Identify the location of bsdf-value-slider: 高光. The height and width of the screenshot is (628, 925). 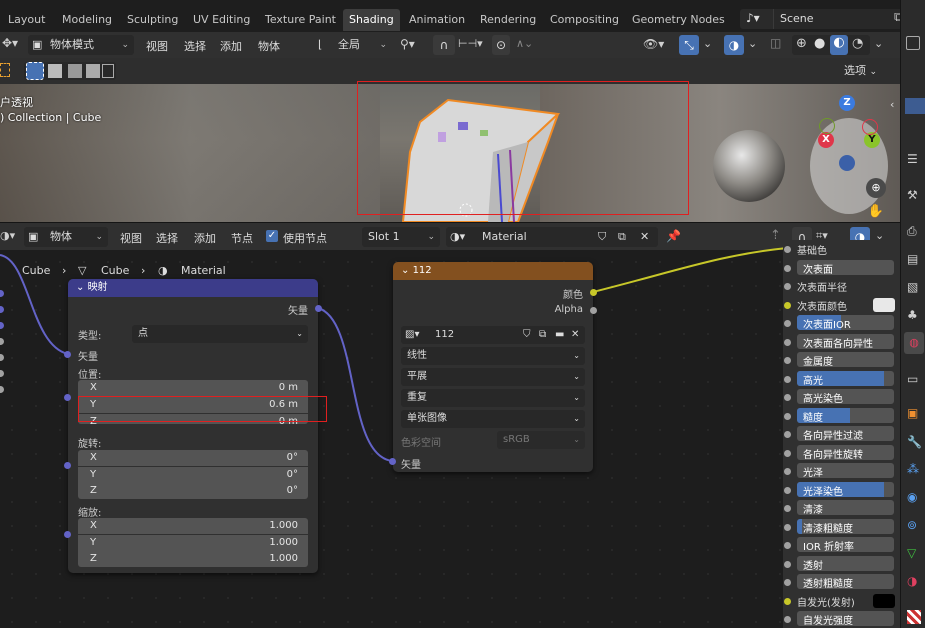
(845, 378).